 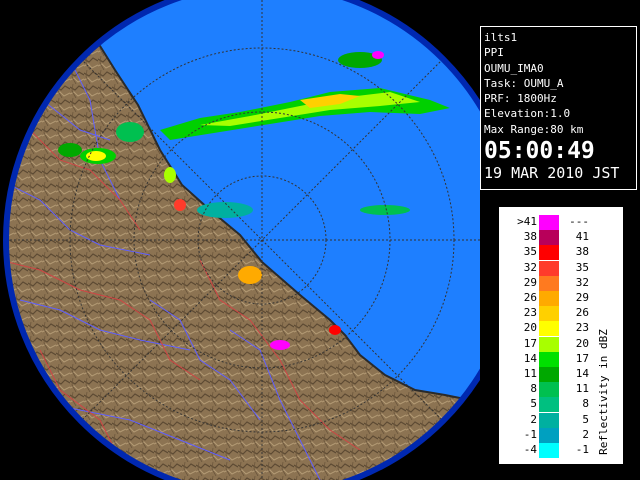 I want to click on legend-lower-bound: -1, so click(x=530, y=434).